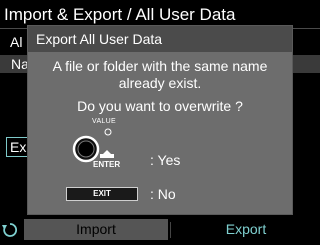  Describe the element at coordinates (16, 42) in the screenshot. I see `background-row-all: Al` at that location.